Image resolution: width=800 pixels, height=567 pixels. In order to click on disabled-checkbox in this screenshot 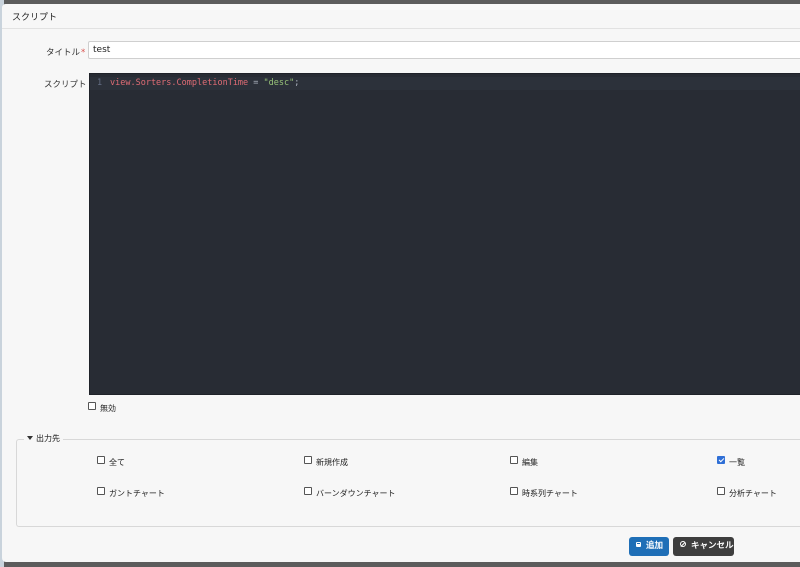, I will do `click(92, 406)`.